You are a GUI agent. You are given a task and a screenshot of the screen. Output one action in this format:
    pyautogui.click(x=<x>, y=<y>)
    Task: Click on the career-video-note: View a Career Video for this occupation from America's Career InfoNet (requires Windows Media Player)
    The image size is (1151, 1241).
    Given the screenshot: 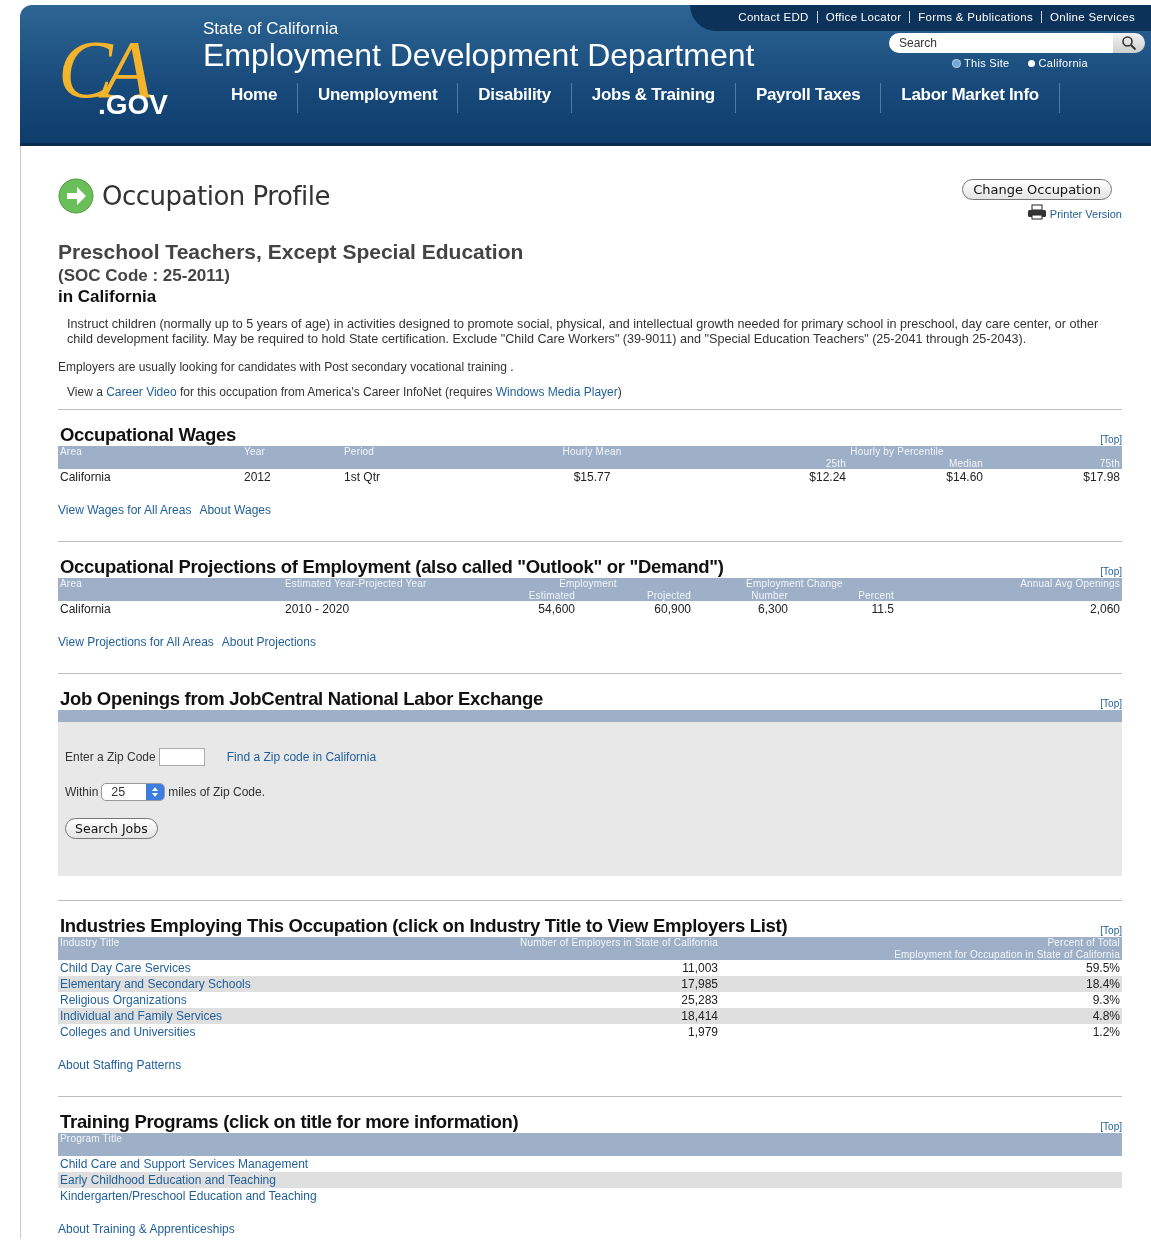 What is the action you would take?
    pyautogui.click(x=345, y=392)
    